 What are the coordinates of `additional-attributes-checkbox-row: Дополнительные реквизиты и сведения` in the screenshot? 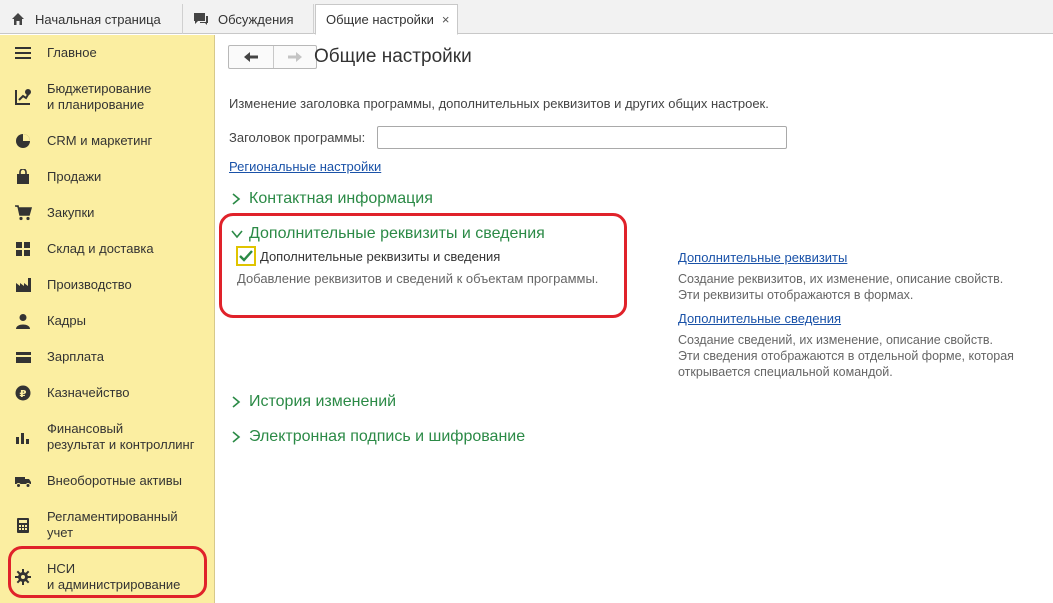 It's located at (368, 256).